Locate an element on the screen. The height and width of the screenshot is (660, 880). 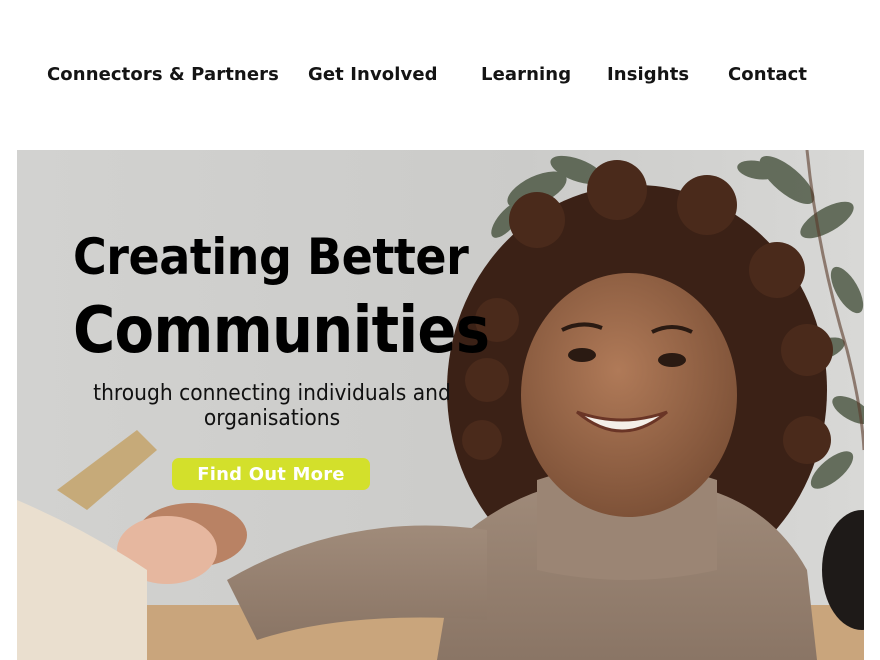
nav-item-learning: Learning is located at coordinates (526, 74).